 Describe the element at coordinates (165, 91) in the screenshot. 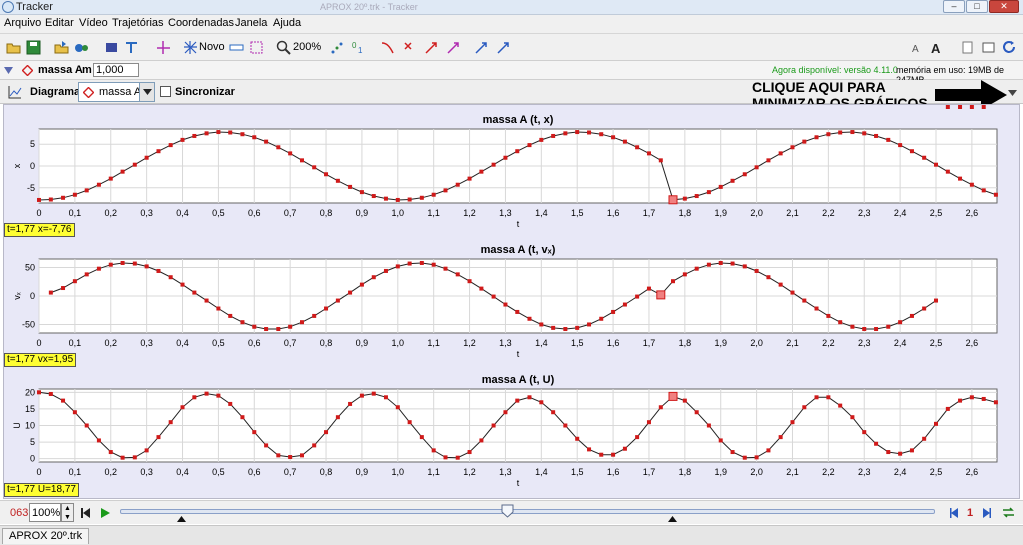

I see `sync-checkbox` at that location.